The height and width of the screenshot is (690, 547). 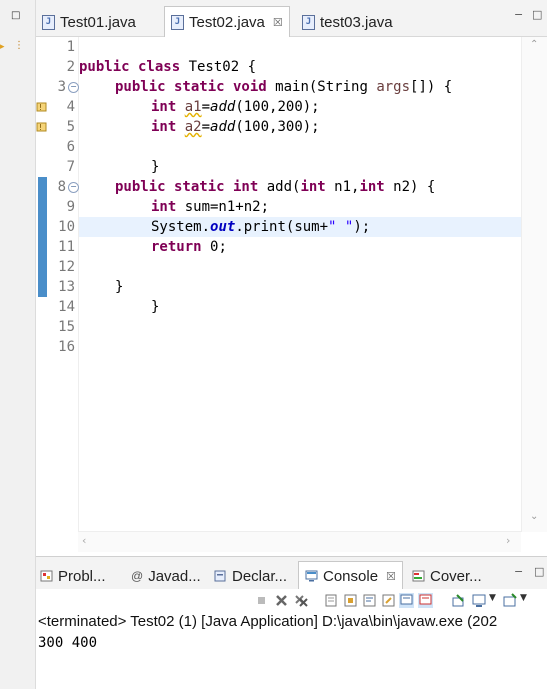 I want to click on tab-test02: J Test02.java ☒, so click(x=227, y=21).